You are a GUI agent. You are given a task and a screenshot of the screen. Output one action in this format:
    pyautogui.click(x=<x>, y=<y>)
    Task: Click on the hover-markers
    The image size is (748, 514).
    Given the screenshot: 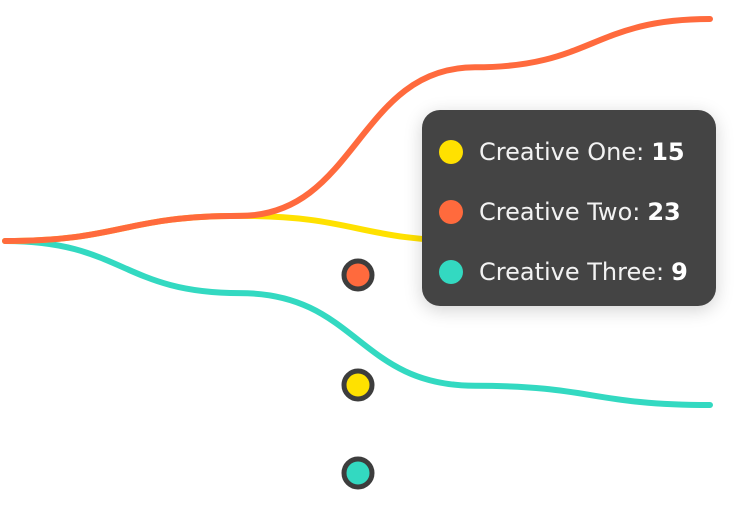 What is the action you would take?
    pyautogui.click(x=358, y=374)
    